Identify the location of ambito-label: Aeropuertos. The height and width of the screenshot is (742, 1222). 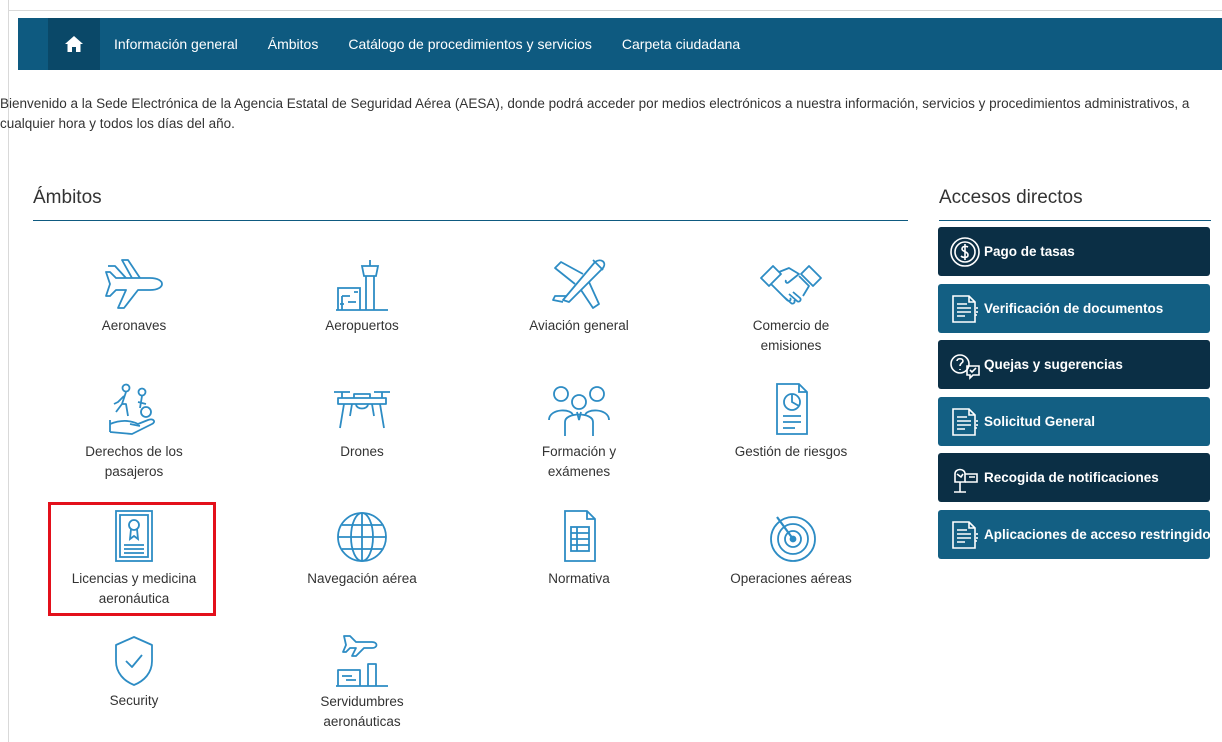
(362, 325).